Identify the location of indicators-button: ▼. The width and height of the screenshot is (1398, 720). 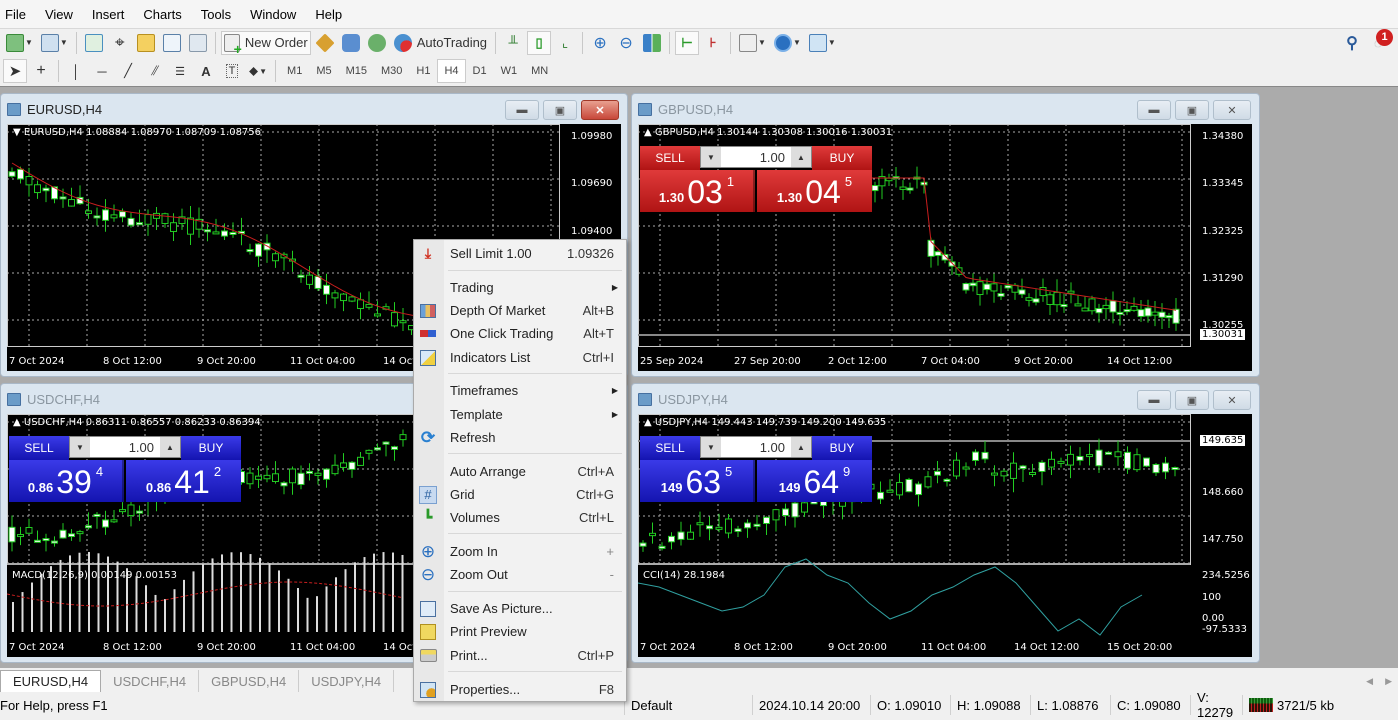
(752, 43).